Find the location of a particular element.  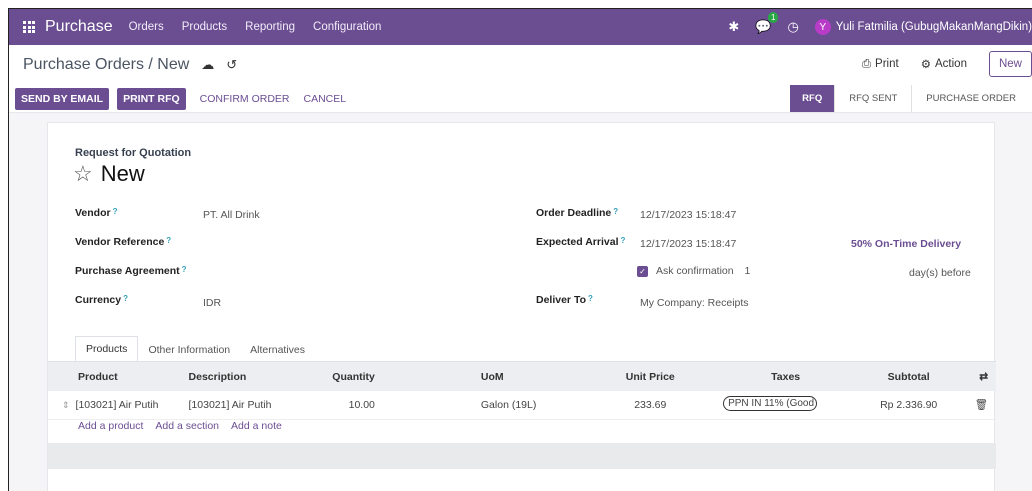

tab-alternatives: Alternatives is located at coordinates (277, 350).